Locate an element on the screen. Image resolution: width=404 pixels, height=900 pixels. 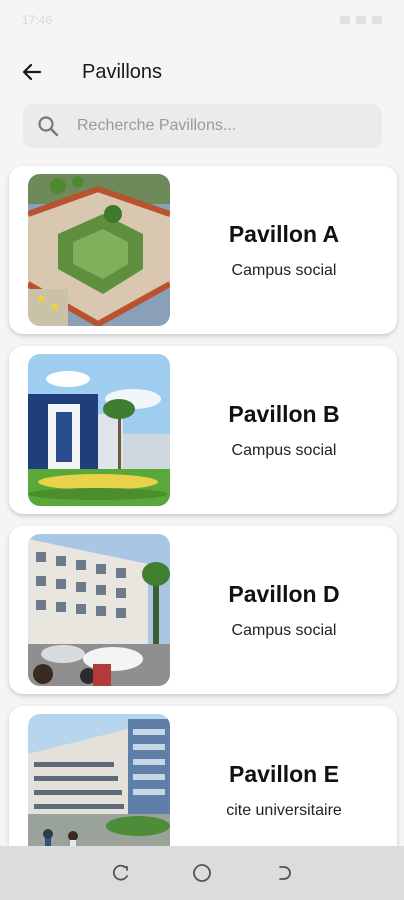
back-button is located at coordinates (32, 72).